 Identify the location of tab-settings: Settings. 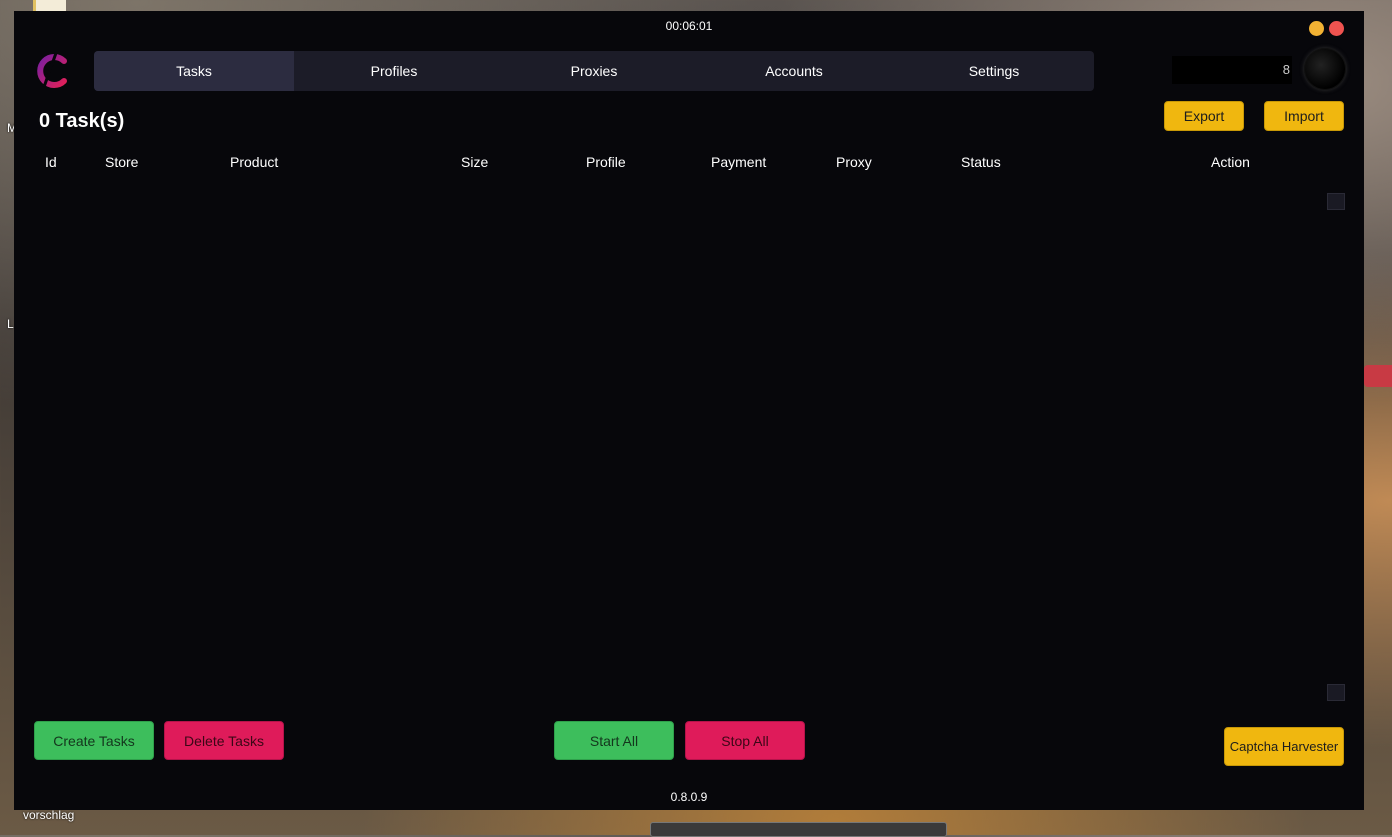
(994, 71).